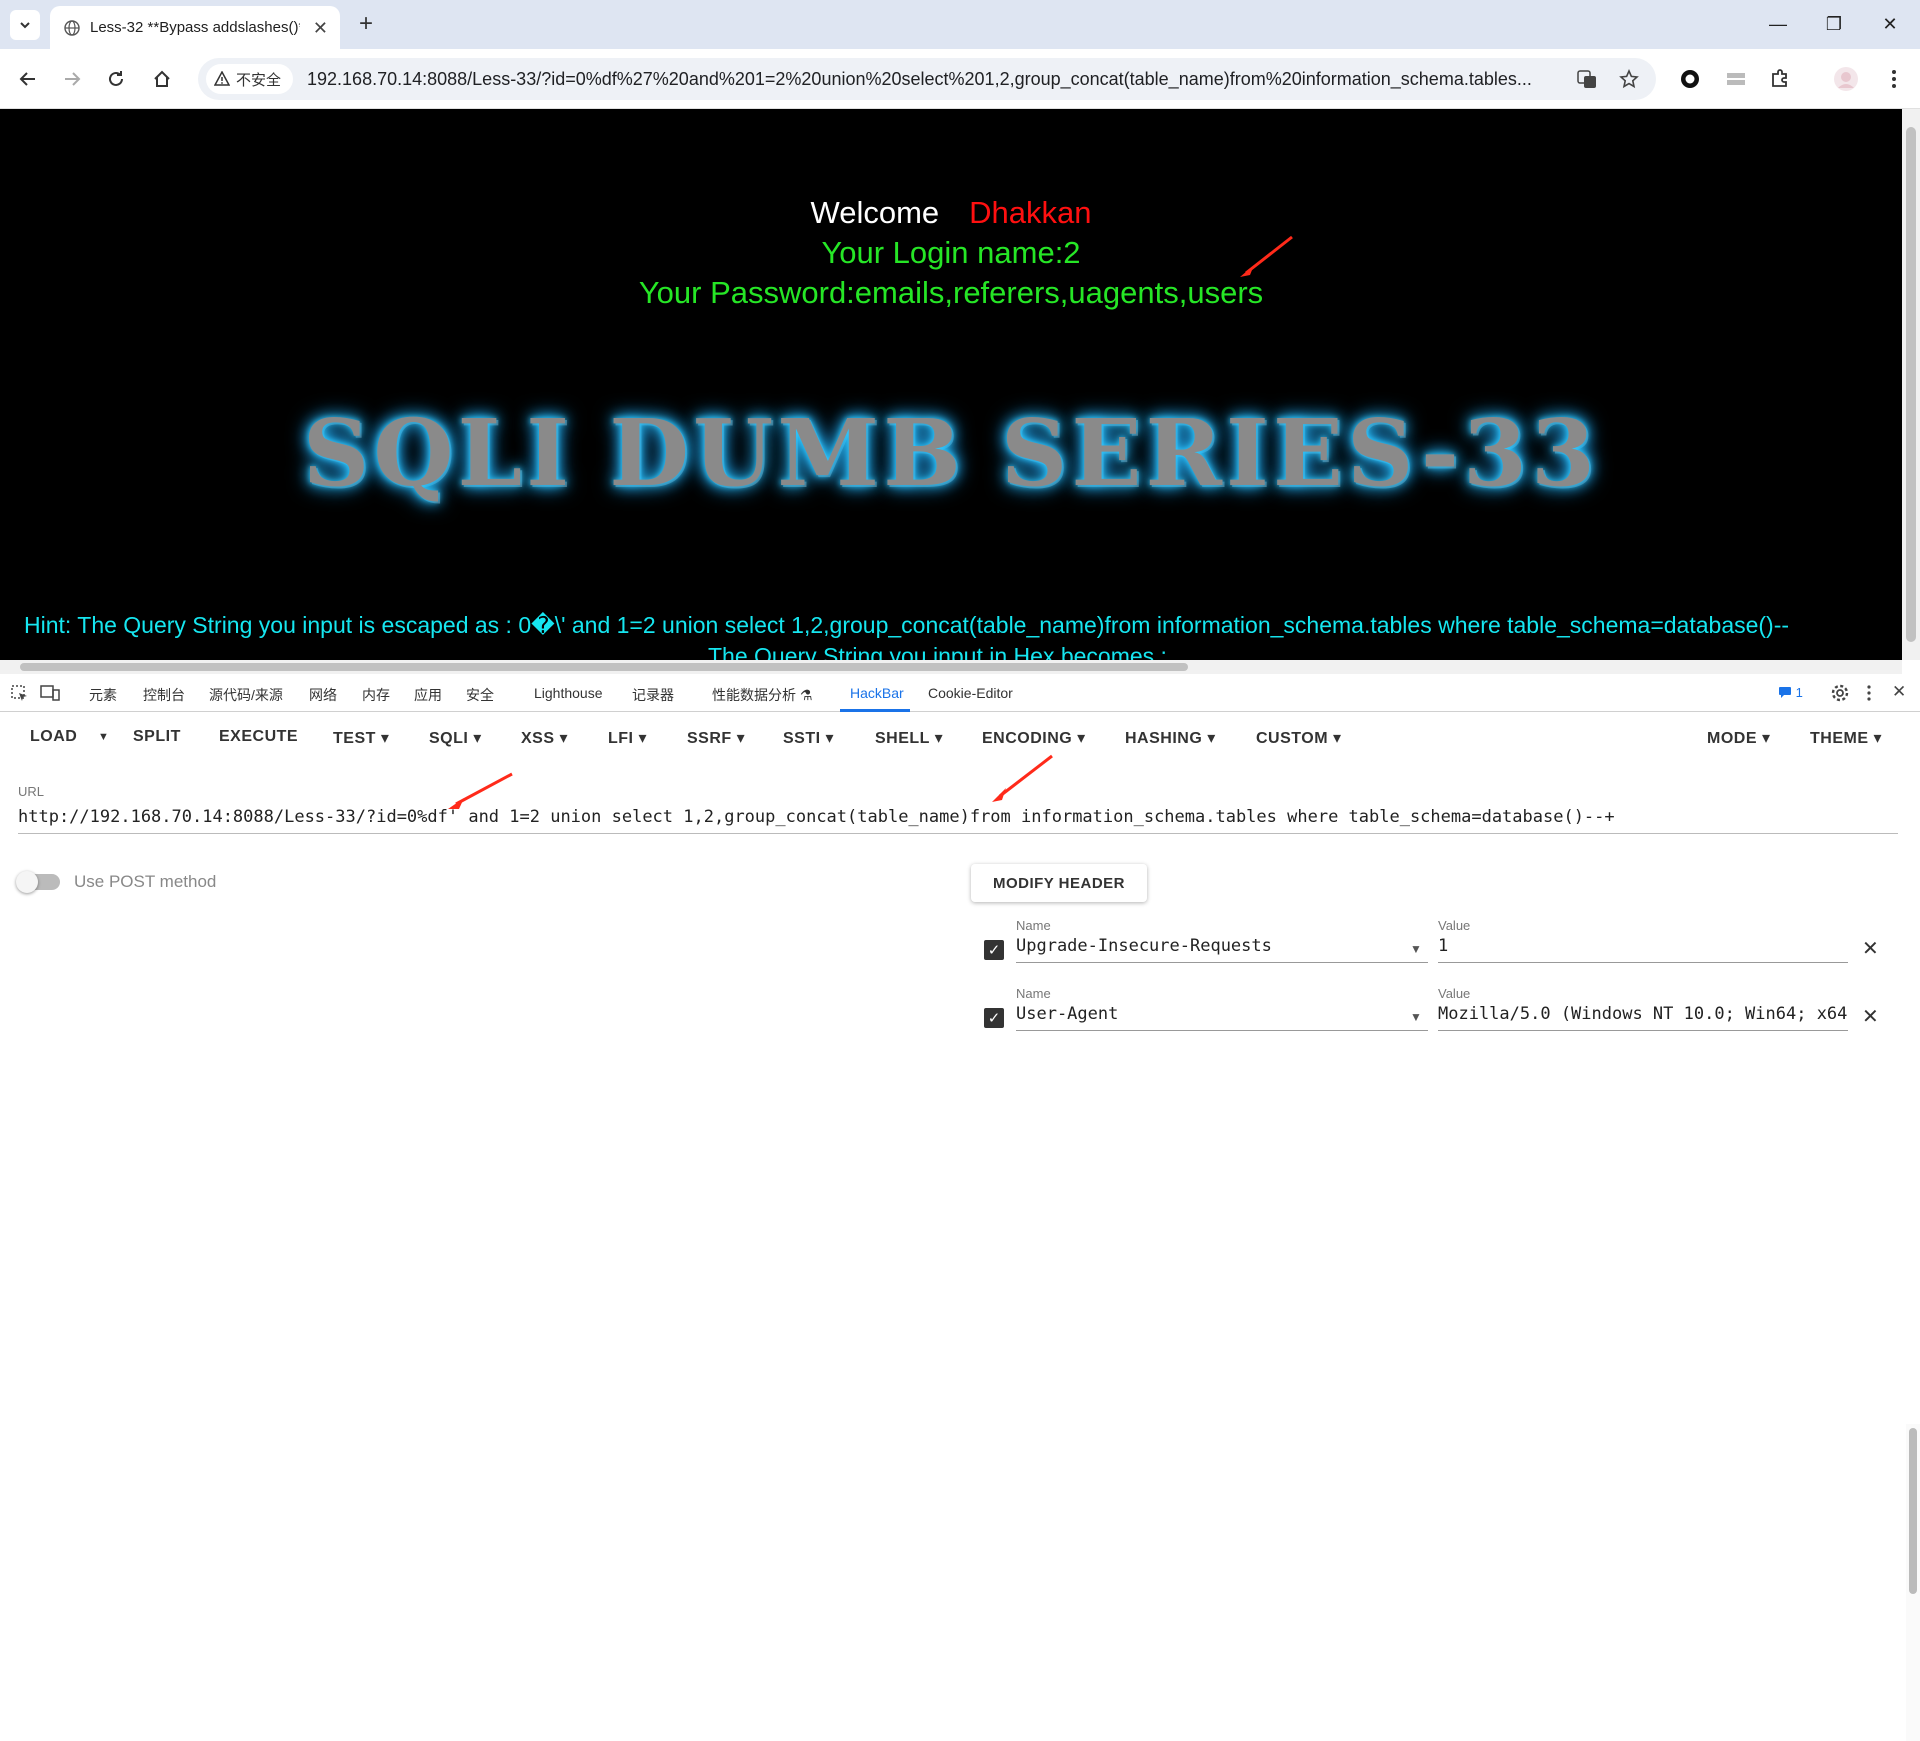 The image size is (1920, 1741). I want to click on hackbar-load-button: LOAD, so click(53, 737).